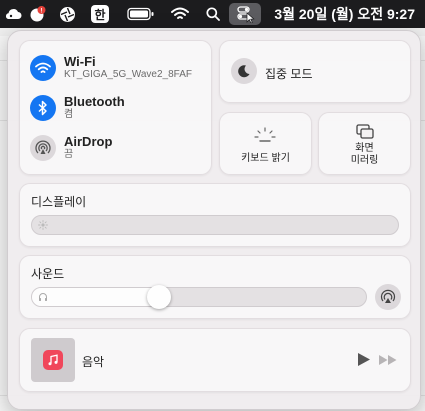  I want to click on album-art, so click(53, 360).